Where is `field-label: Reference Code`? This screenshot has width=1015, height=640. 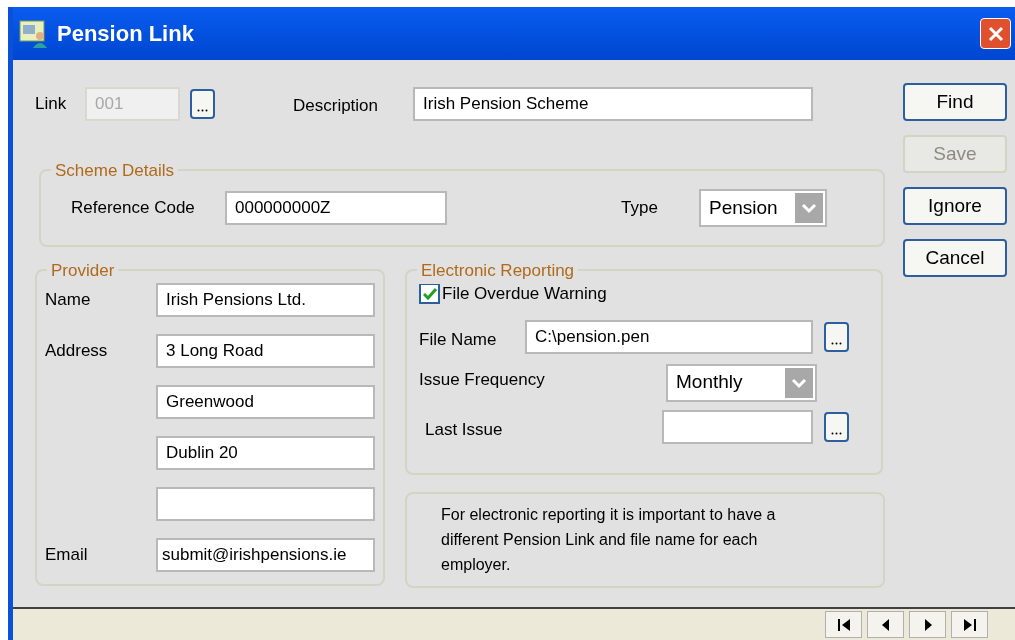
field-label: Reference Code is located at coordinates (133, 208).